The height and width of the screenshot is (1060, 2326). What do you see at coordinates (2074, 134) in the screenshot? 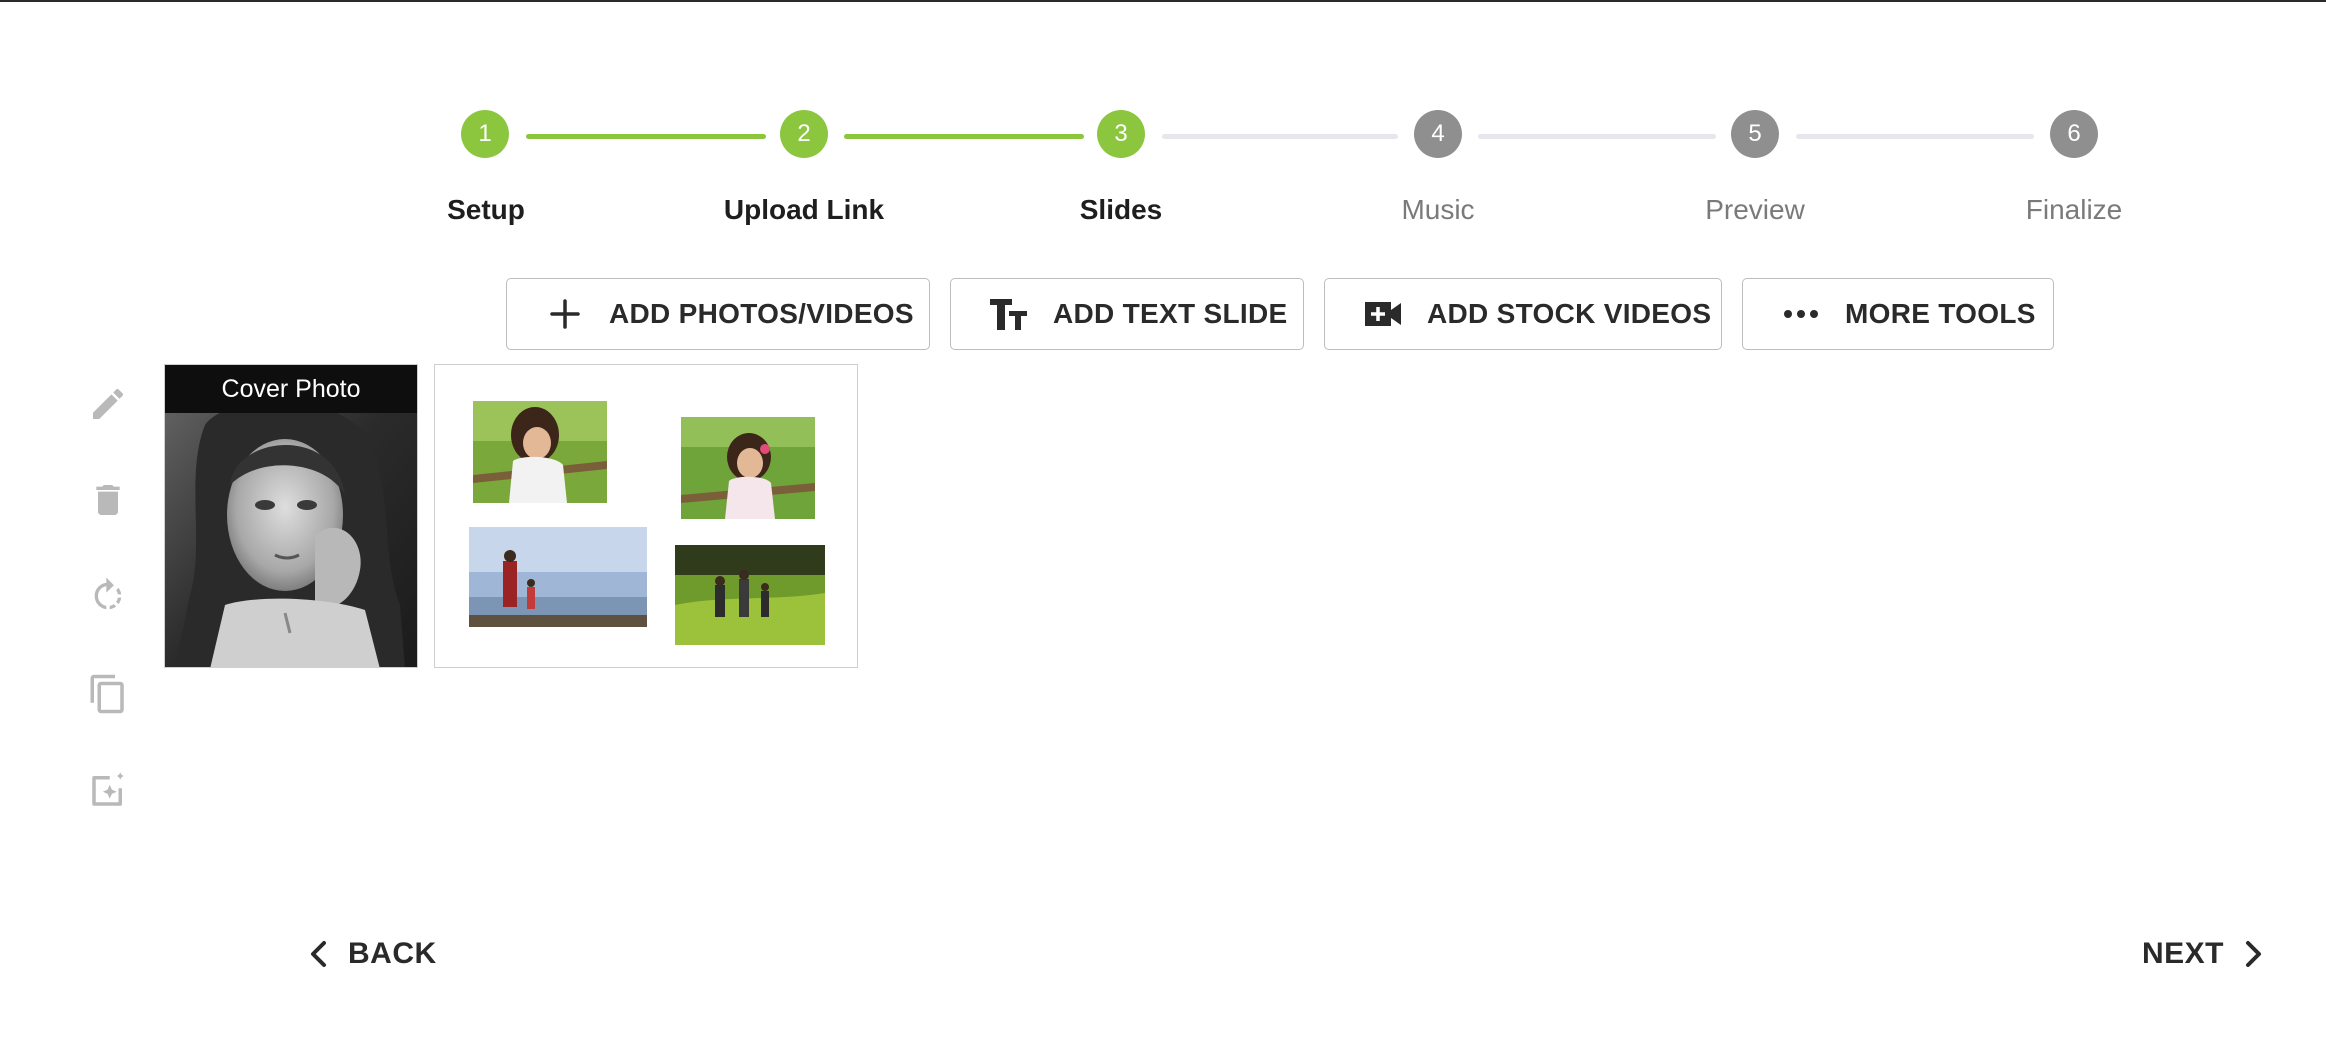
I see `step-6-circle: 6` at bounding box center [2074, 134].